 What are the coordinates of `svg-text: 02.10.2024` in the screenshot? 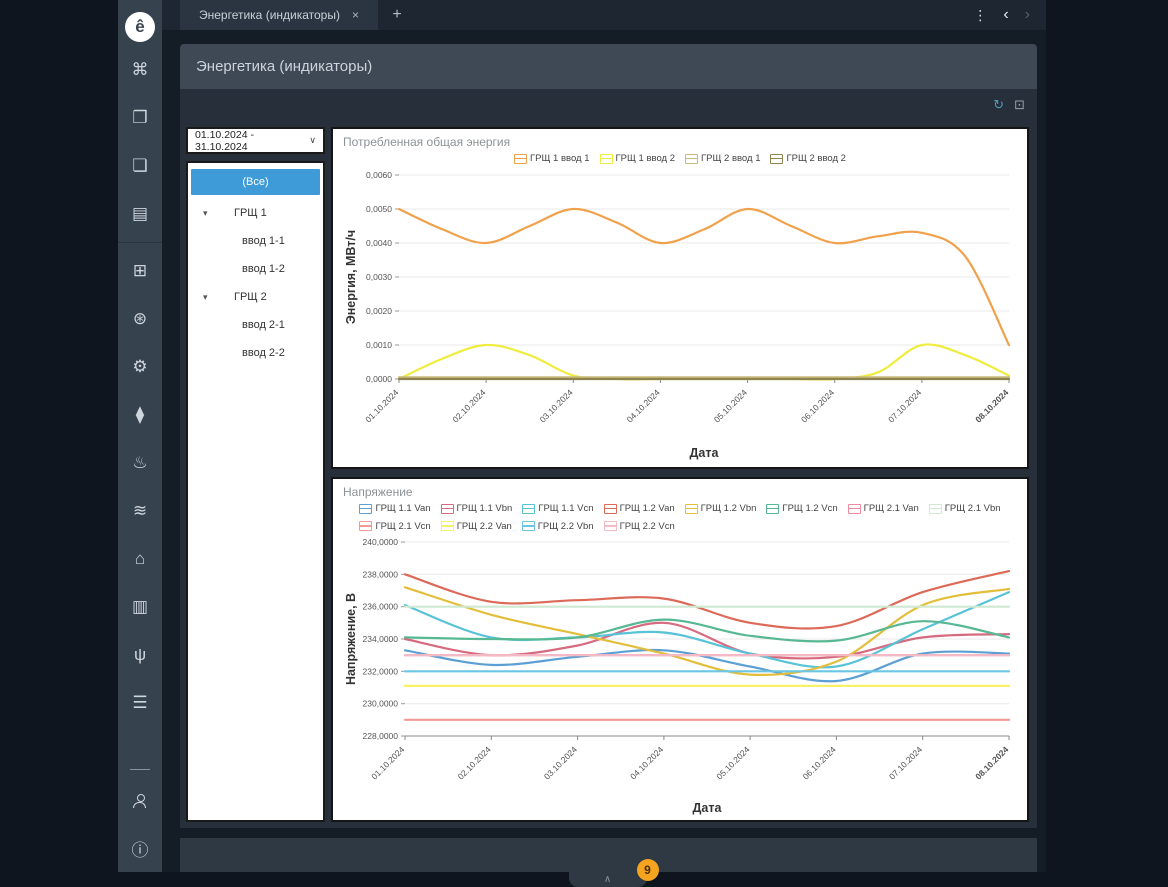 It's located at (468, 405).